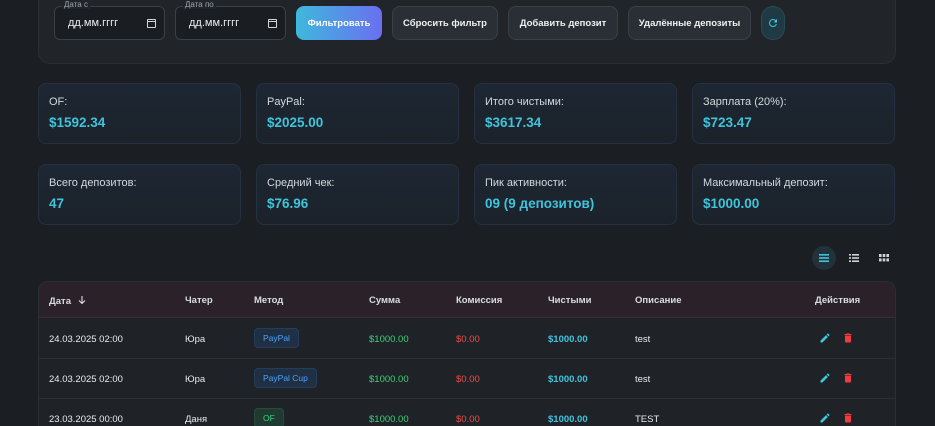  Describe the element at coordinates (214, 23) in the screenshot. I see `date-to-value: дд.мм.гггг` at that location.